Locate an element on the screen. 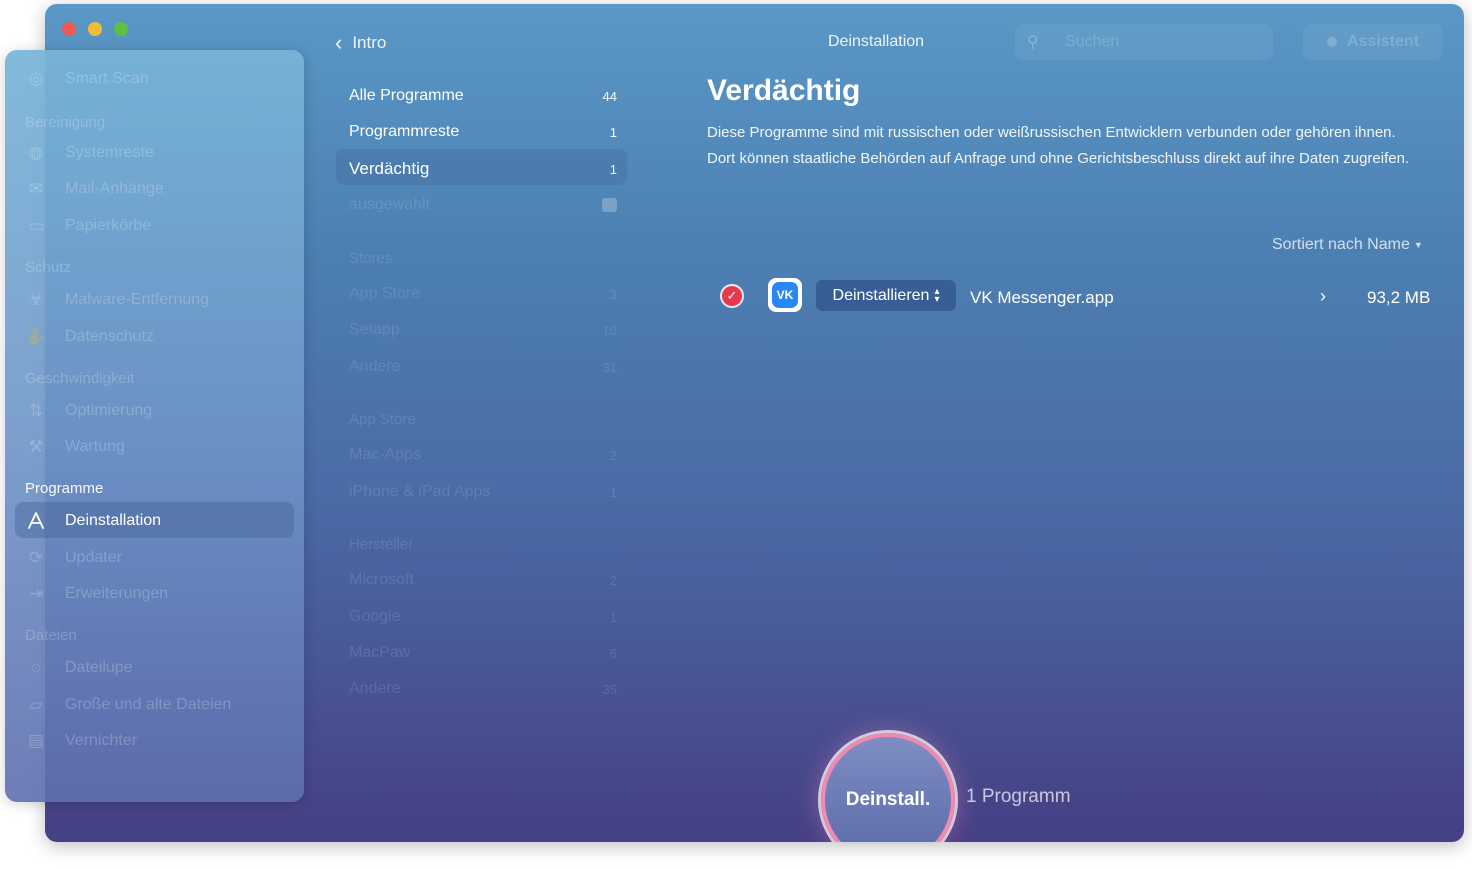  category-app-store: App Store 3 is located at coordinates (483, 294).